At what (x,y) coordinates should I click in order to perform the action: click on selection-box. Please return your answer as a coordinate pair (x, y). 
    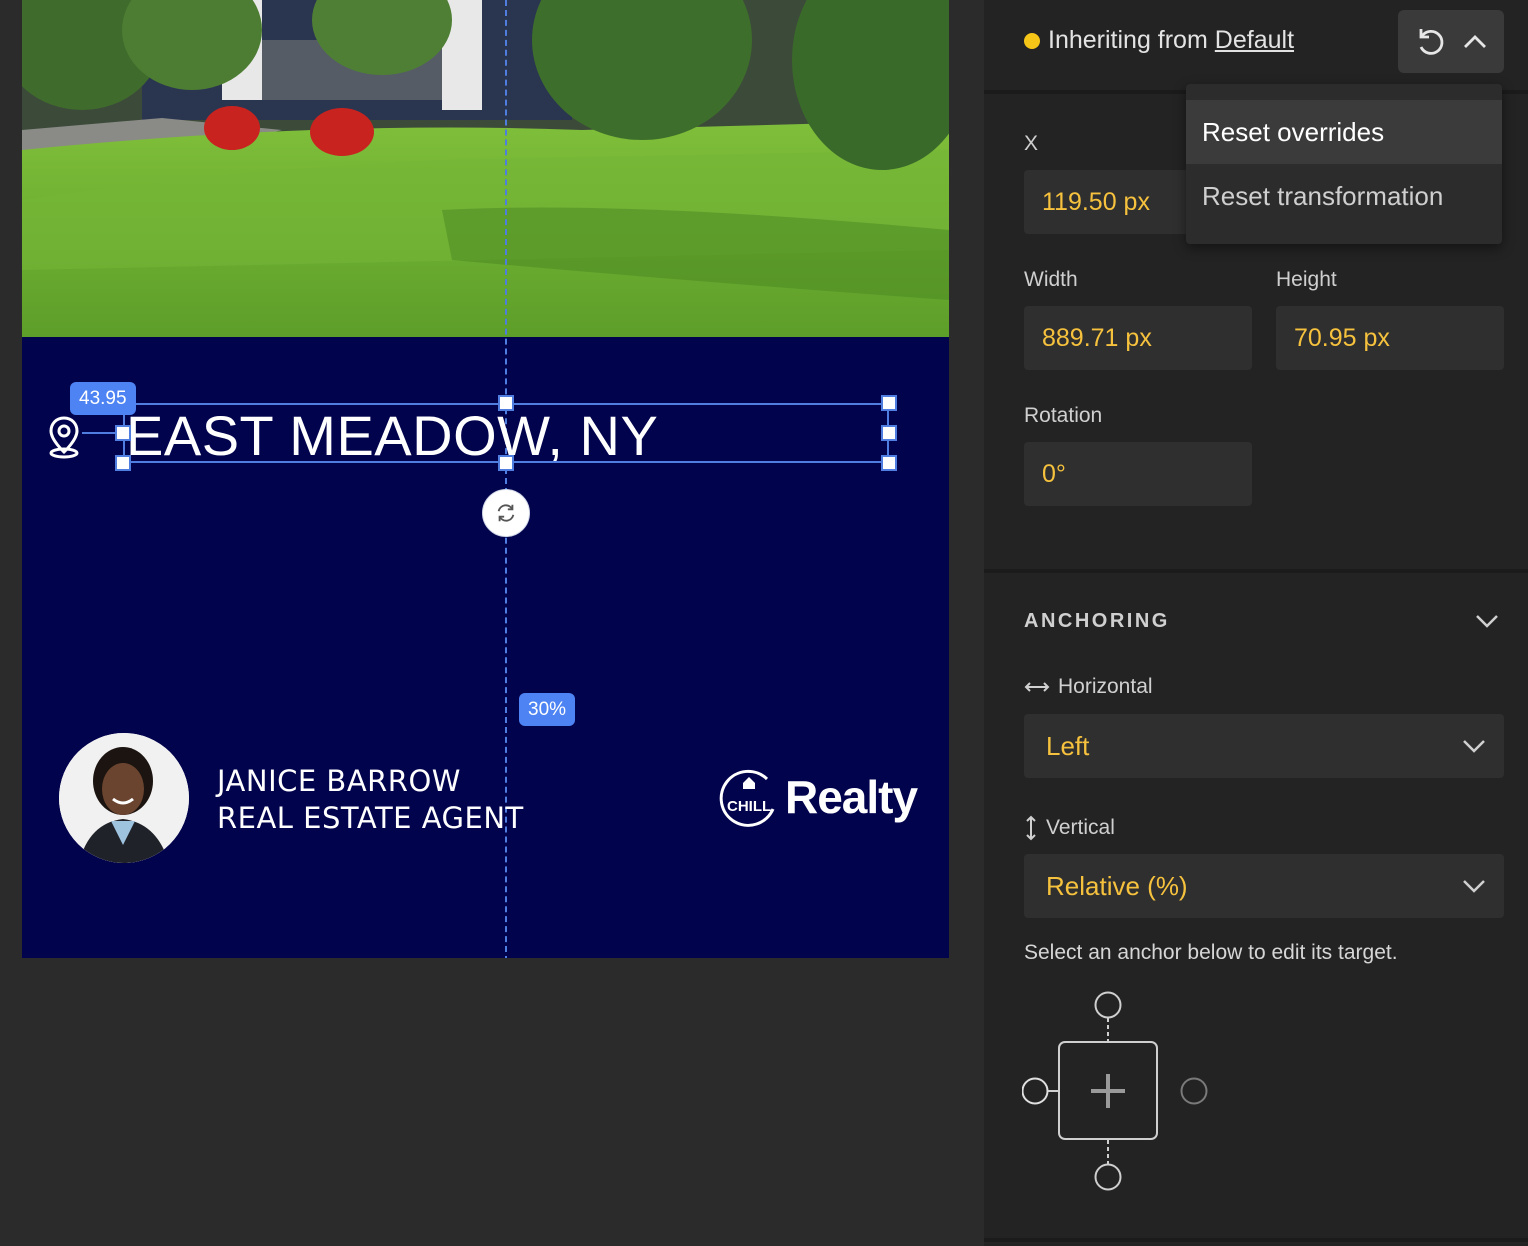
    Looking at the image, I should click on (506, 433).